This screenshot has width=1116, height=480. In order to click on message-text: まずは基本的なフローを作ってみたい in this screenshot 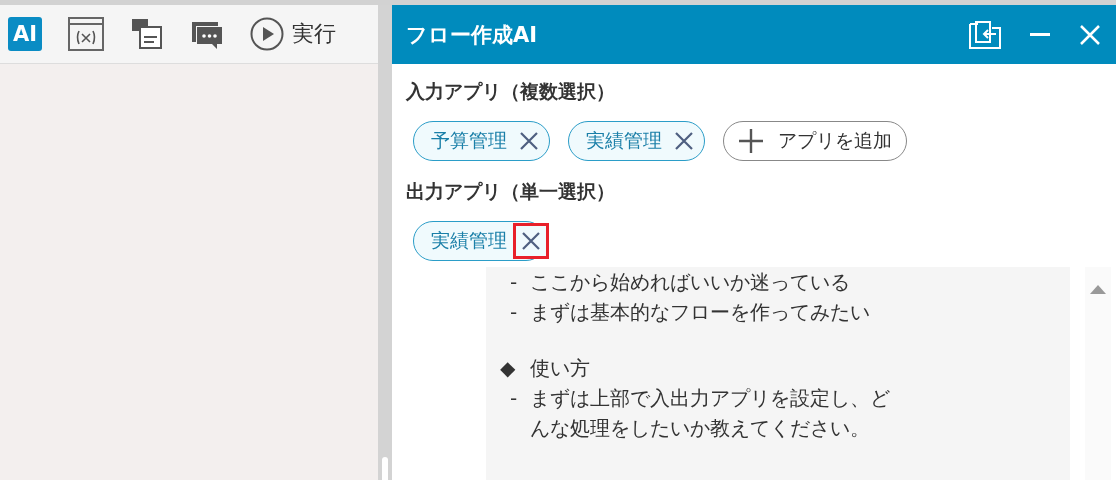, I will do `click(700, 312)`.